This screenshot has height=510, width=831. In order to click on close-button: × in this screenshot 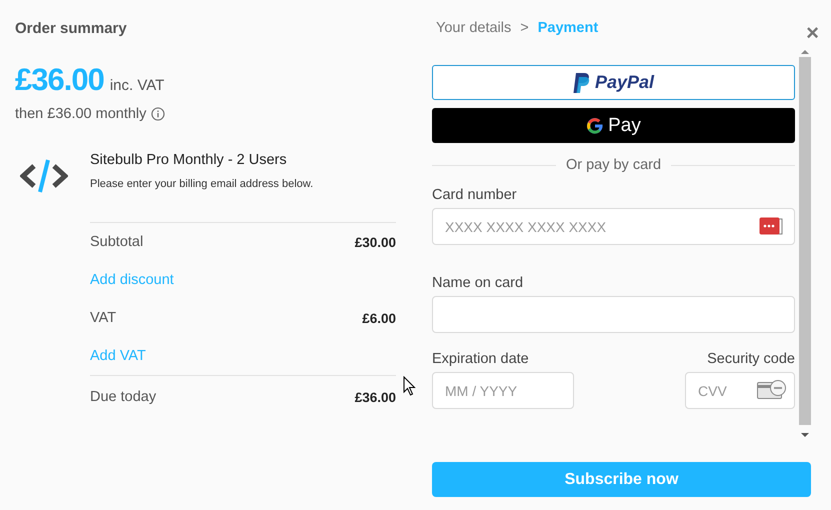, I will do `click(812, 33)`.